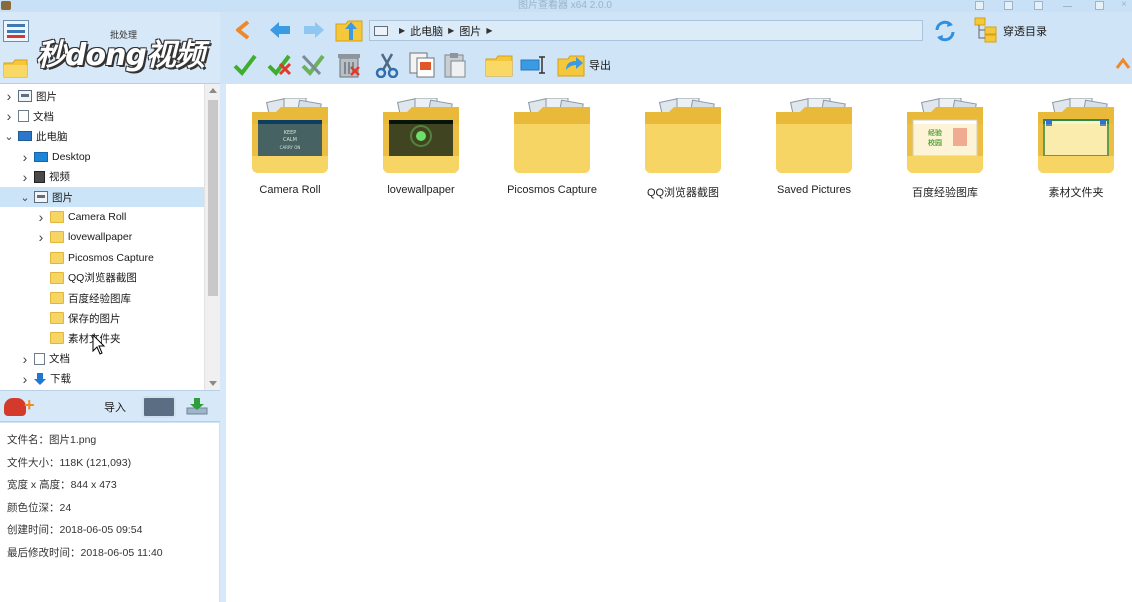  What do you see at coordinates (102, 96) in the screenshot?
I see `tree-item: › 图片` at bounding box center [102, 96].